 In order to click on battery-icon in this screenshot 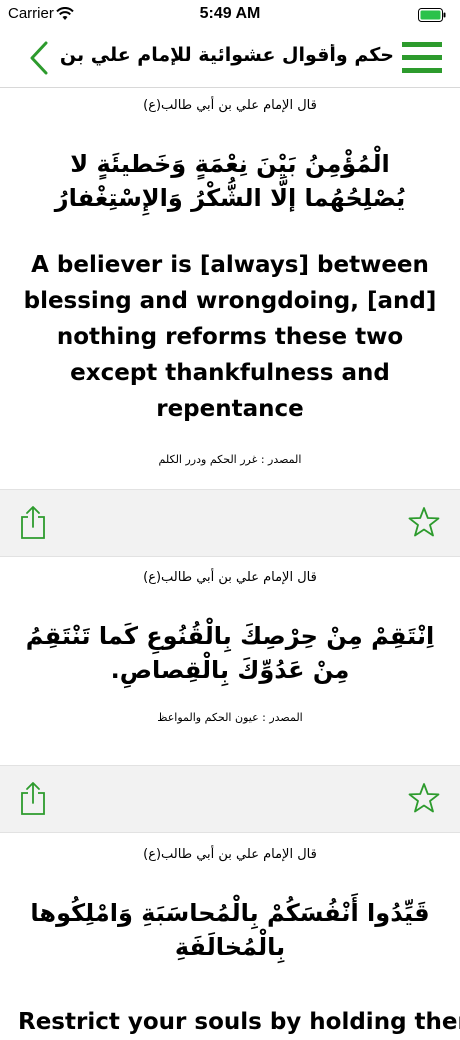, I will do `click(432, 16)`.